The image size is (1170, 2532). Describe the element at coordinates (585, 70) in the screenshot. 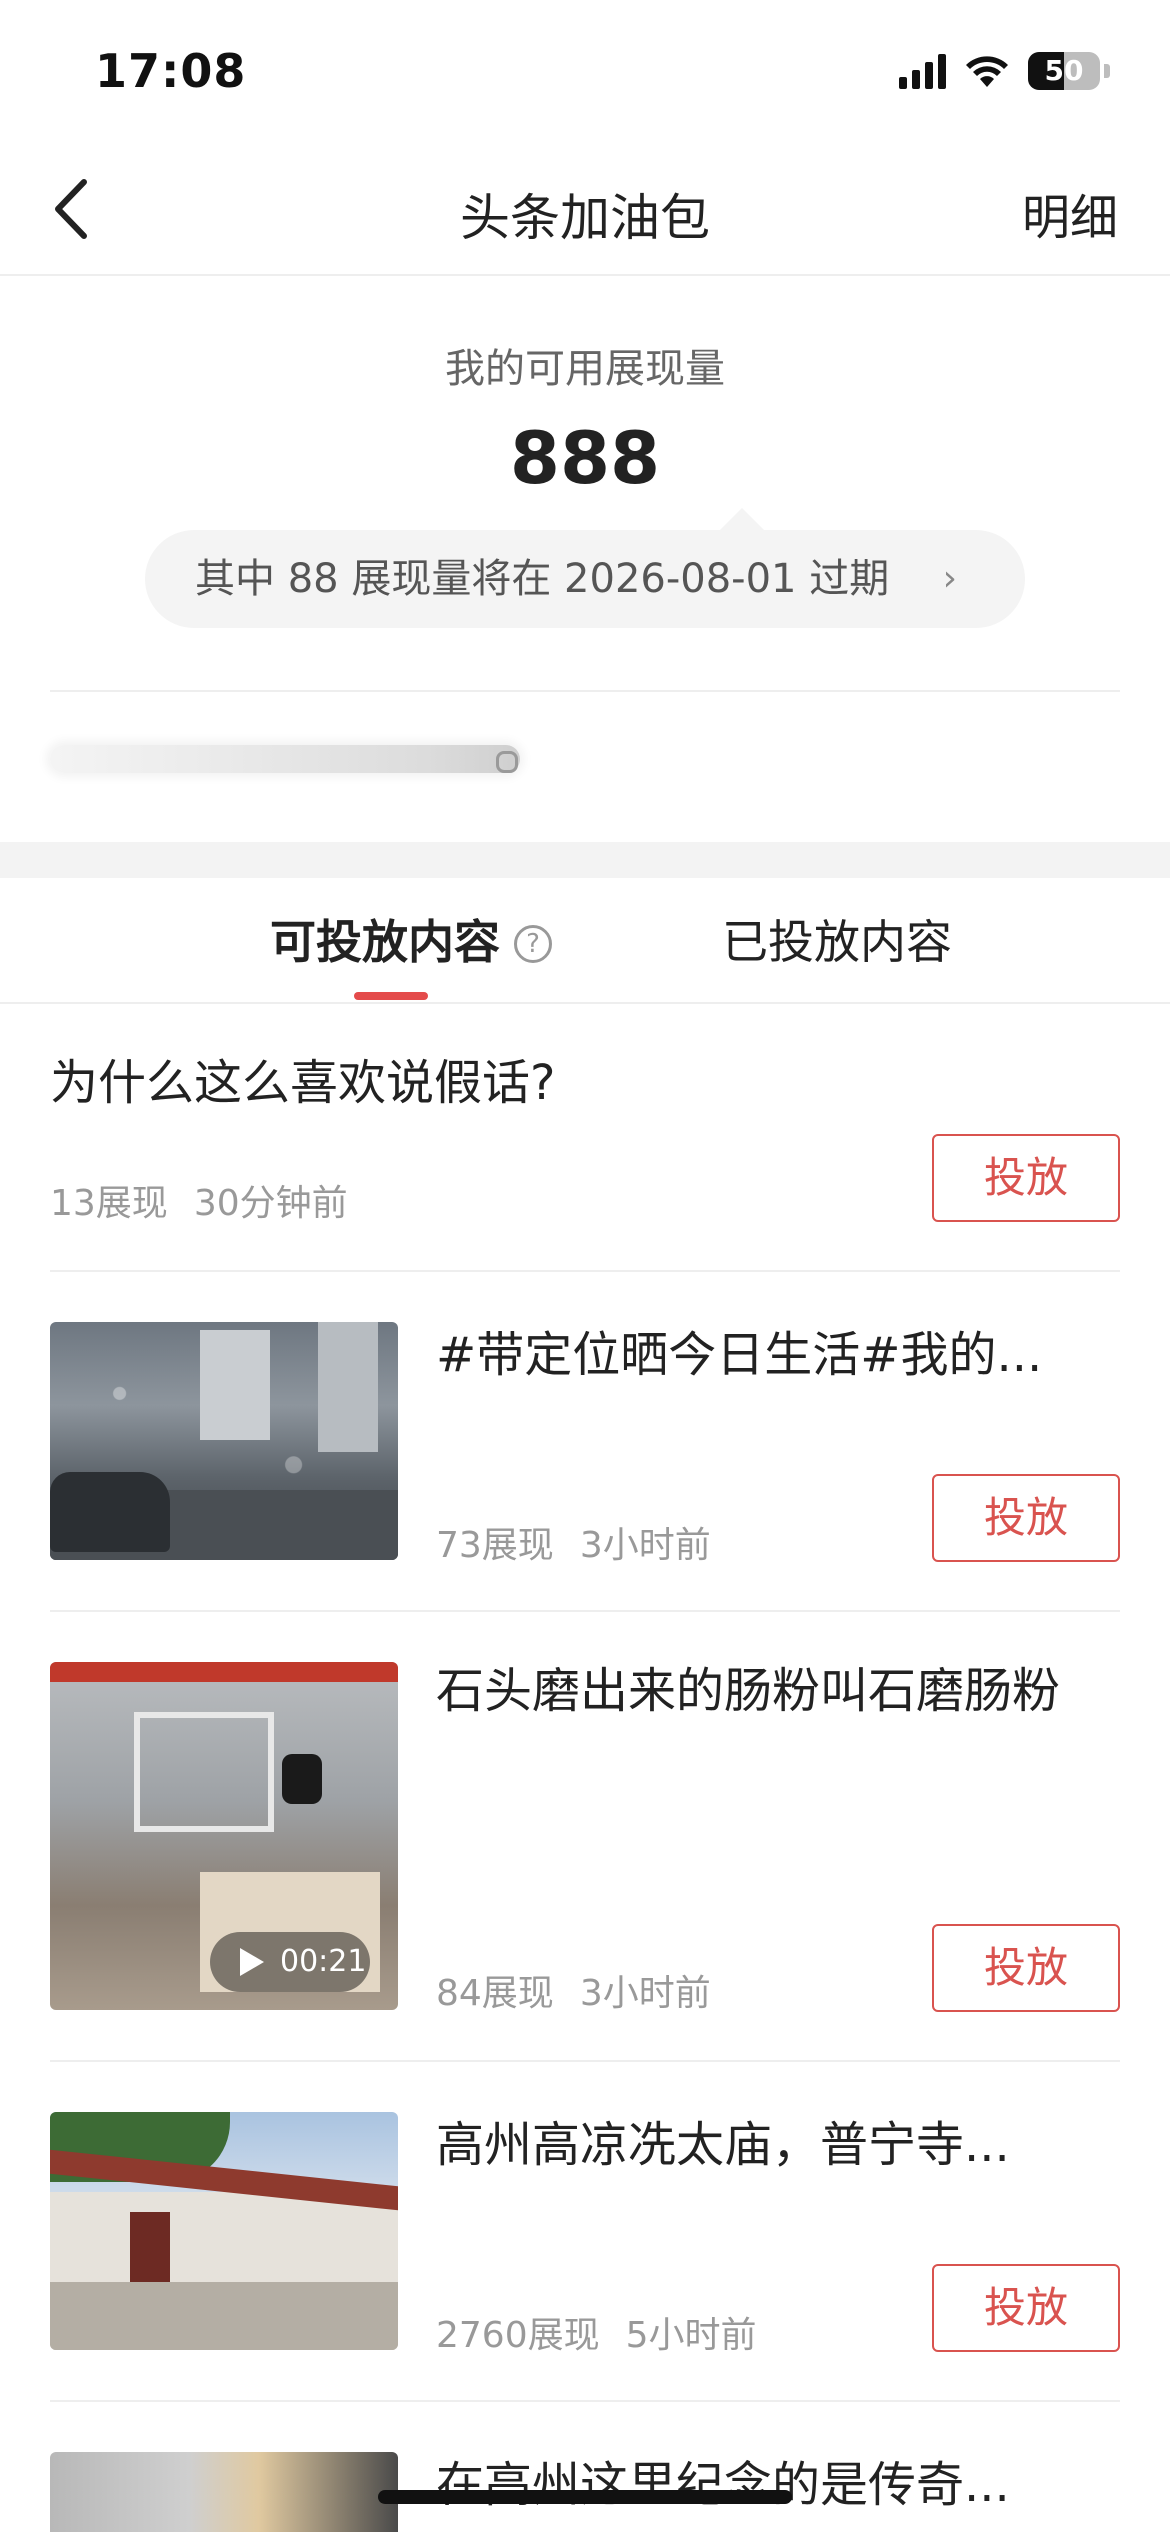

I see `status-bar: 17:08 50` at that location.